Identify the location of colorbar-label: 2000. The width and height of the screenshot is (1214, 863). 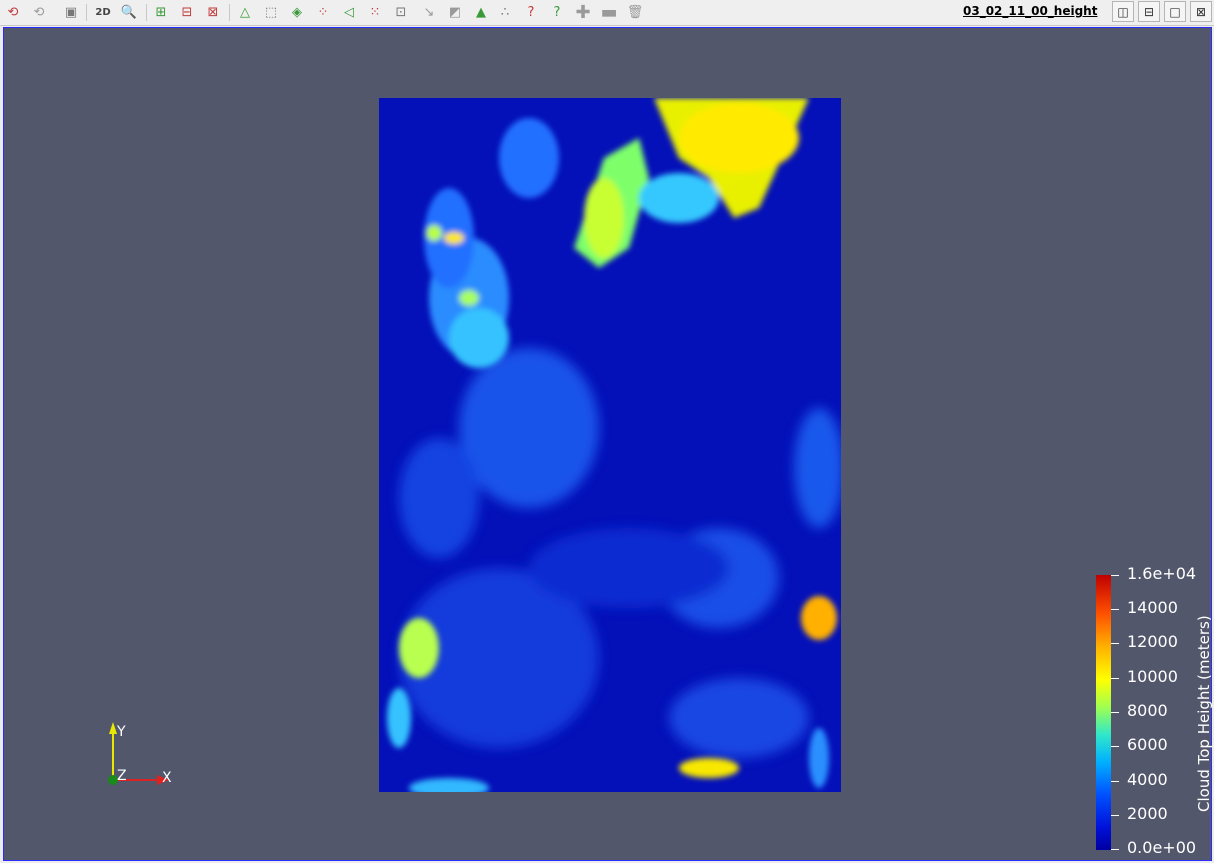
(1147, 813).